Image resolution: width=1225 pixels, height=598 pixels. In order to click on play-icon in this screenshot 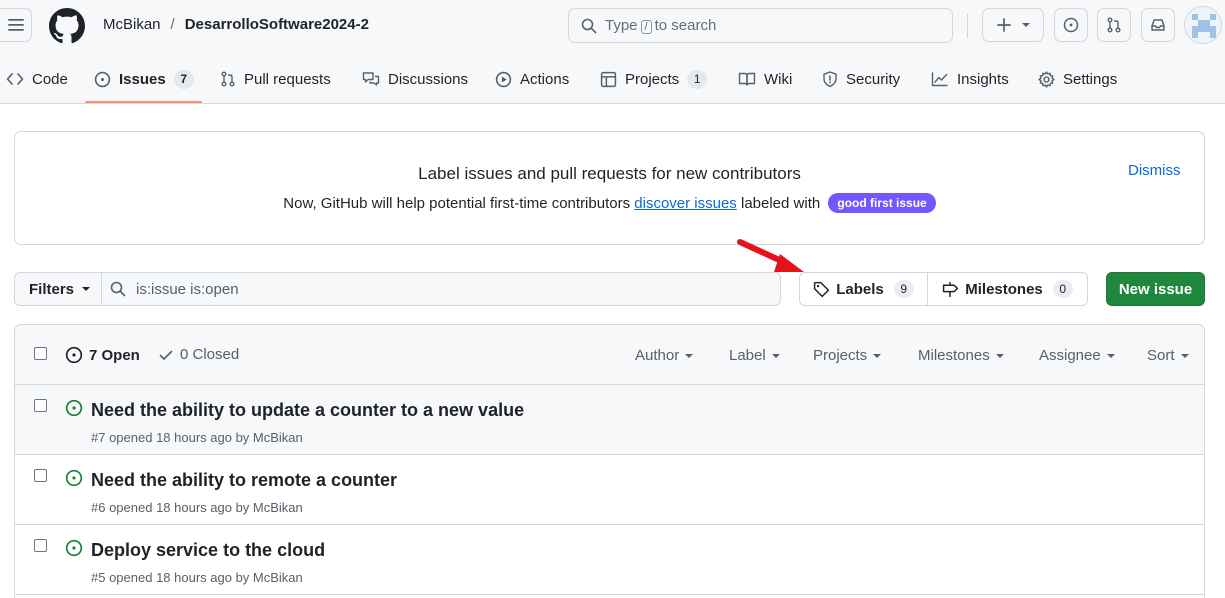, I will do `click(503, 79)`.